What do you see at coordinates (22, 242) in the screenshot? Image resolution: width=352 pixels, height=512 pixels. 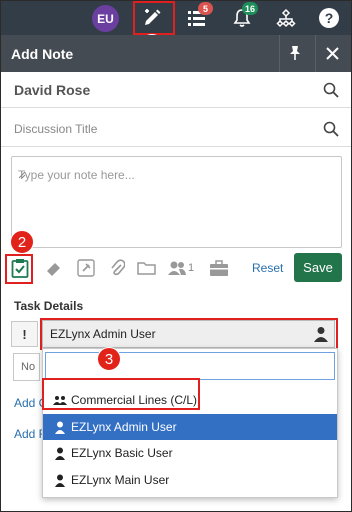 I see `callout-2: 2` at bounding box center [22, 242].